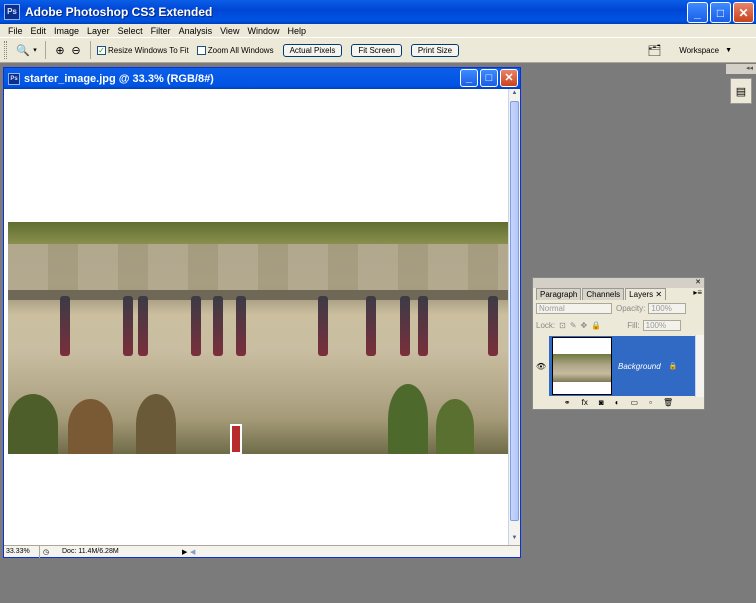 The width and height of the screenshot is (756, 603). I want to click on minimize-button: _, so click(697, 12).